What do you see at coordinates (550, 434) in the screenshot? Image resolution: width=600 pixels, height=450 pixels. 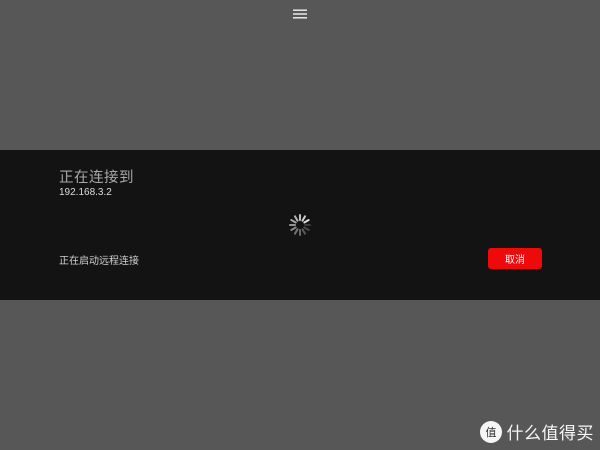 I see `watermark-text: 什么值得买` at bounding box center [550, 434].